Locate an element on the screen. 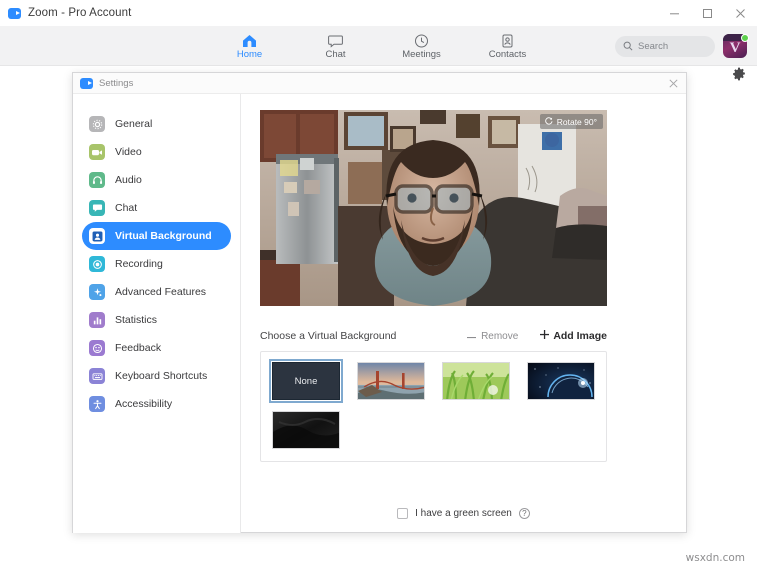 This screenshot has width=757, height=573. sidebar-item-advanced-features: Advanced Features is located at coordinates (156, 292).